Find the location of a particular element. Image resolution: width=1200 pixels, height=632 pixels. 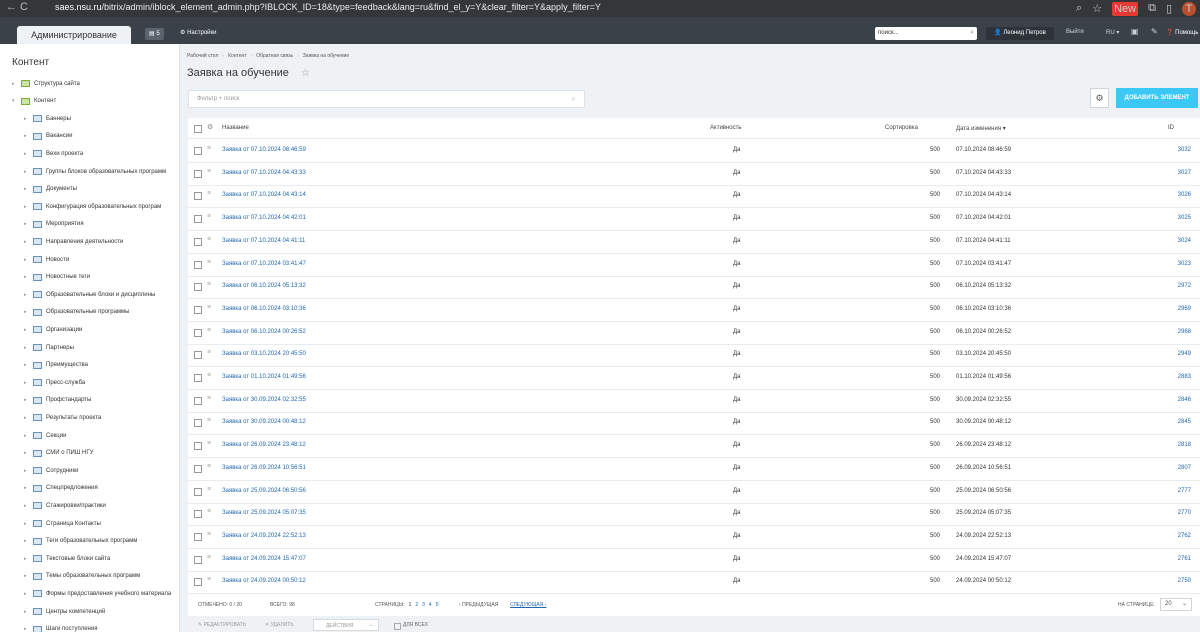

sidebar-item: ▸ Вехи проекта is located at coordinates (89, 153).